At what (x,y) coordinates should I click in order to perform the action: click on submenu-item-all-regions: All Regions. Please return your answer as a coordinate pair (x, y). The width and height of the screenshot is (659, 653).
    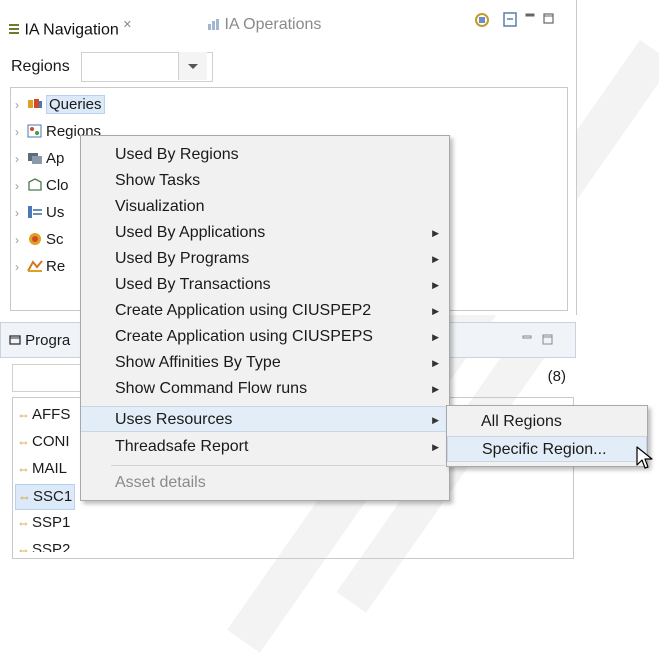
    Looking at the image, I should click on (547, 422).